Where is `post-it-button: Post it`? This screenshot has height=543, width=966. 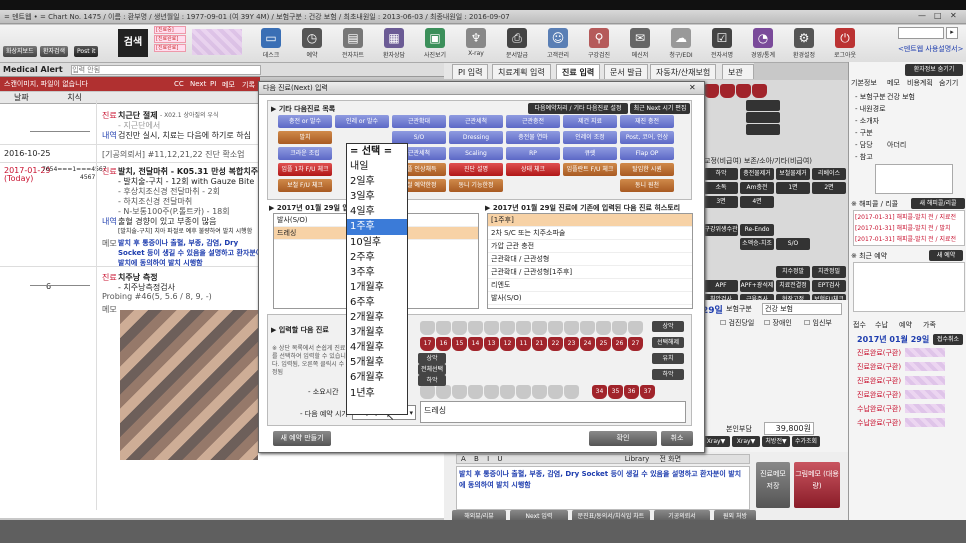
post-it-button: Post it is located at coordinates (86, 51).